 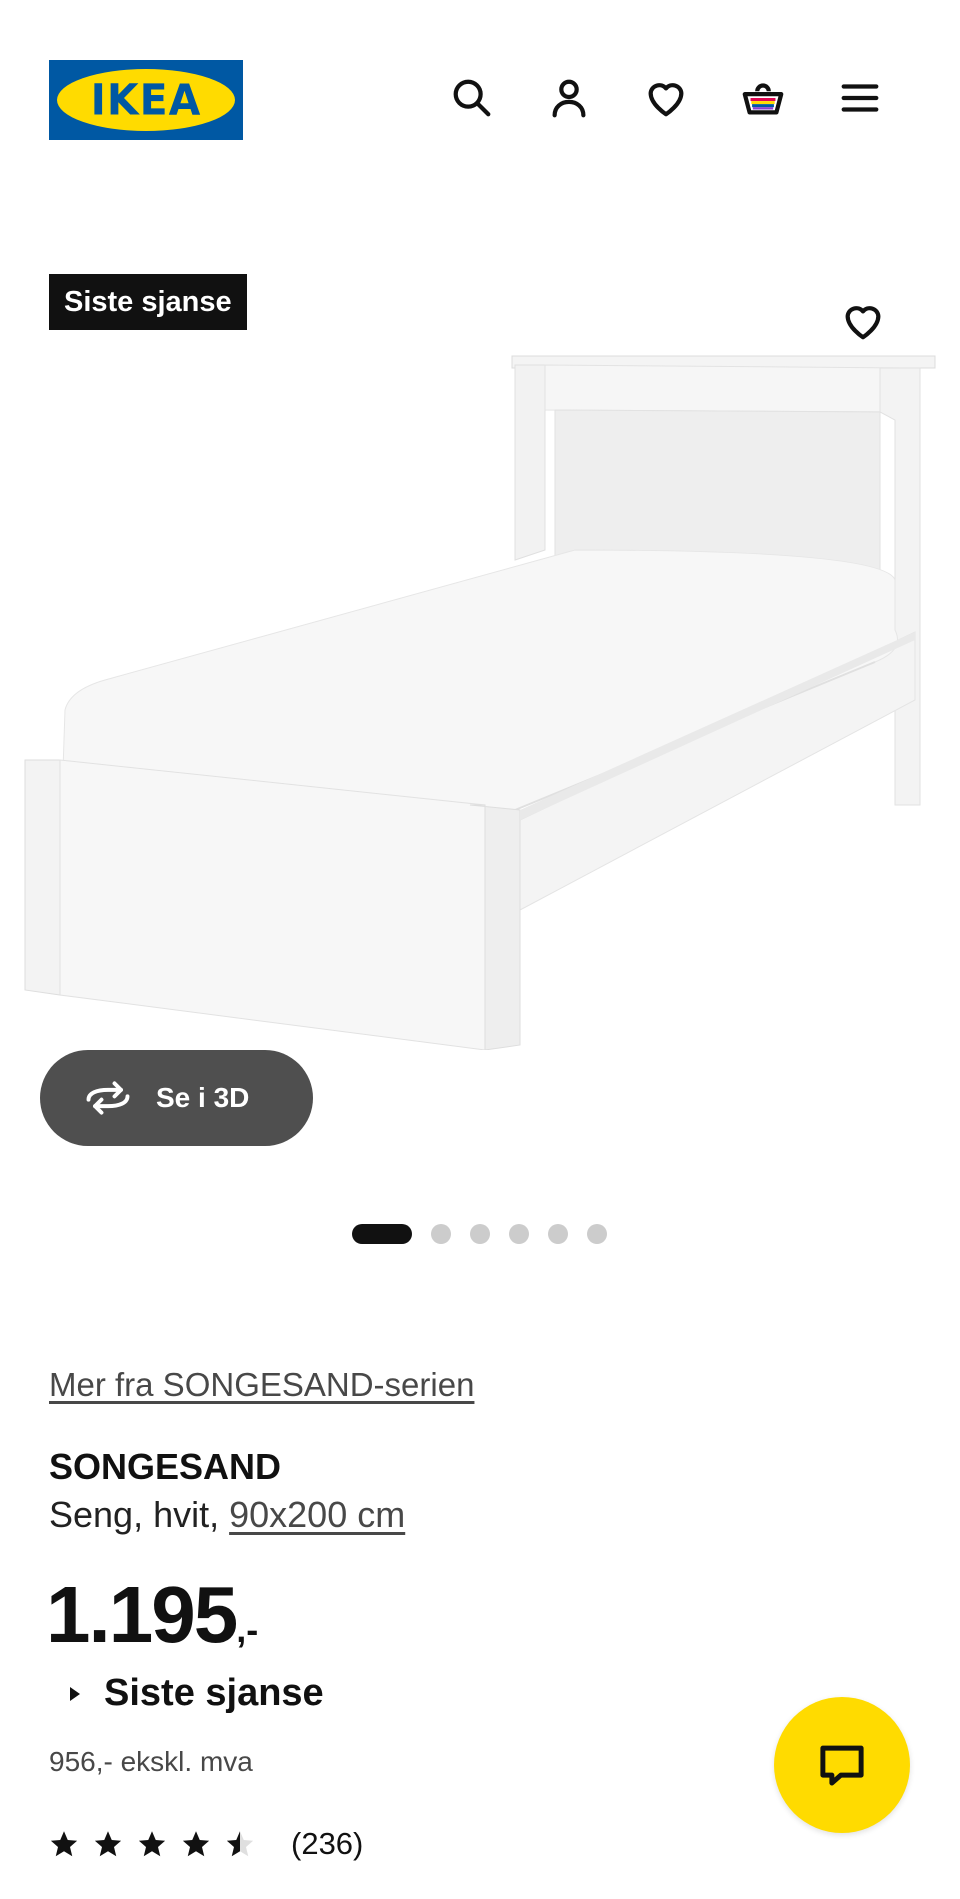 I want to click on rotate-3d-icon, so click(x=108, y=1098).